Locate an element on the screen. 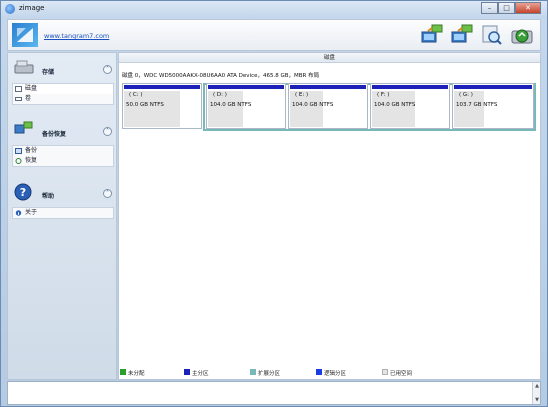  sidebar-item-label: 磁盘 is located at coordinates (31, 88).